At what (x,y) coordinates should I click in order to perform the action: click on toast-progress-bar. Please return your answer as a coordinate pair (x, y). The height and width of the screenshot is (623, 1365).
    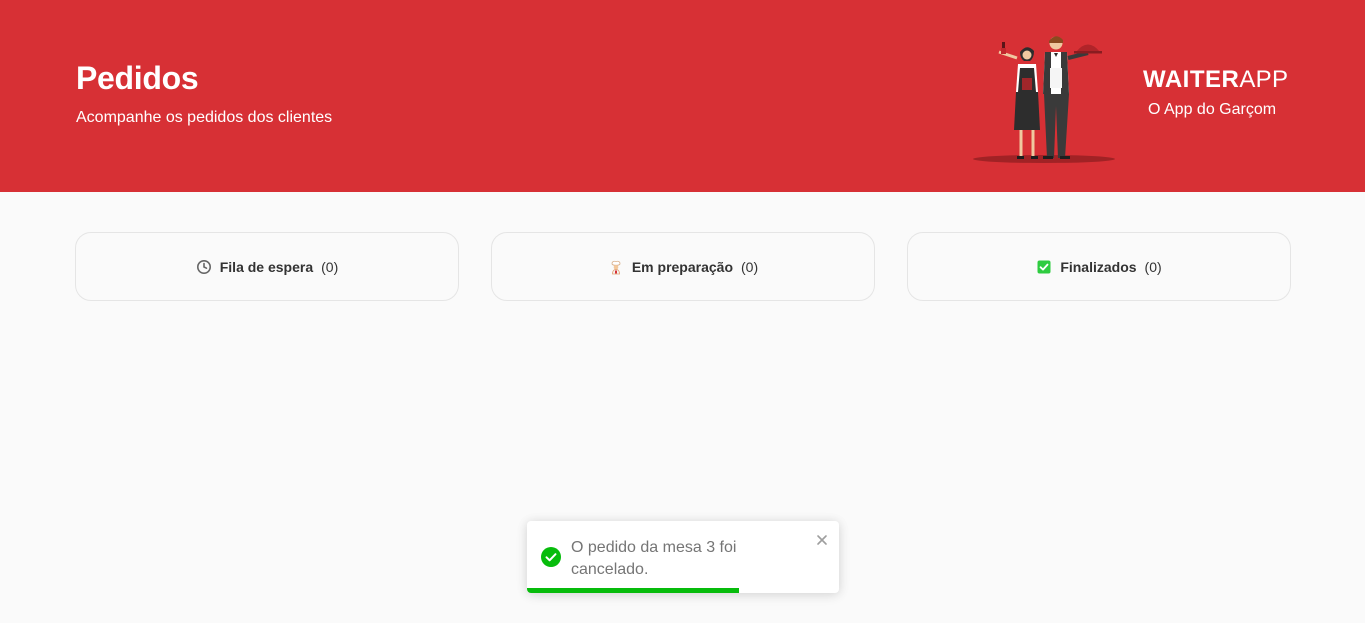
    Looking at the image, I should click on (633, 590).